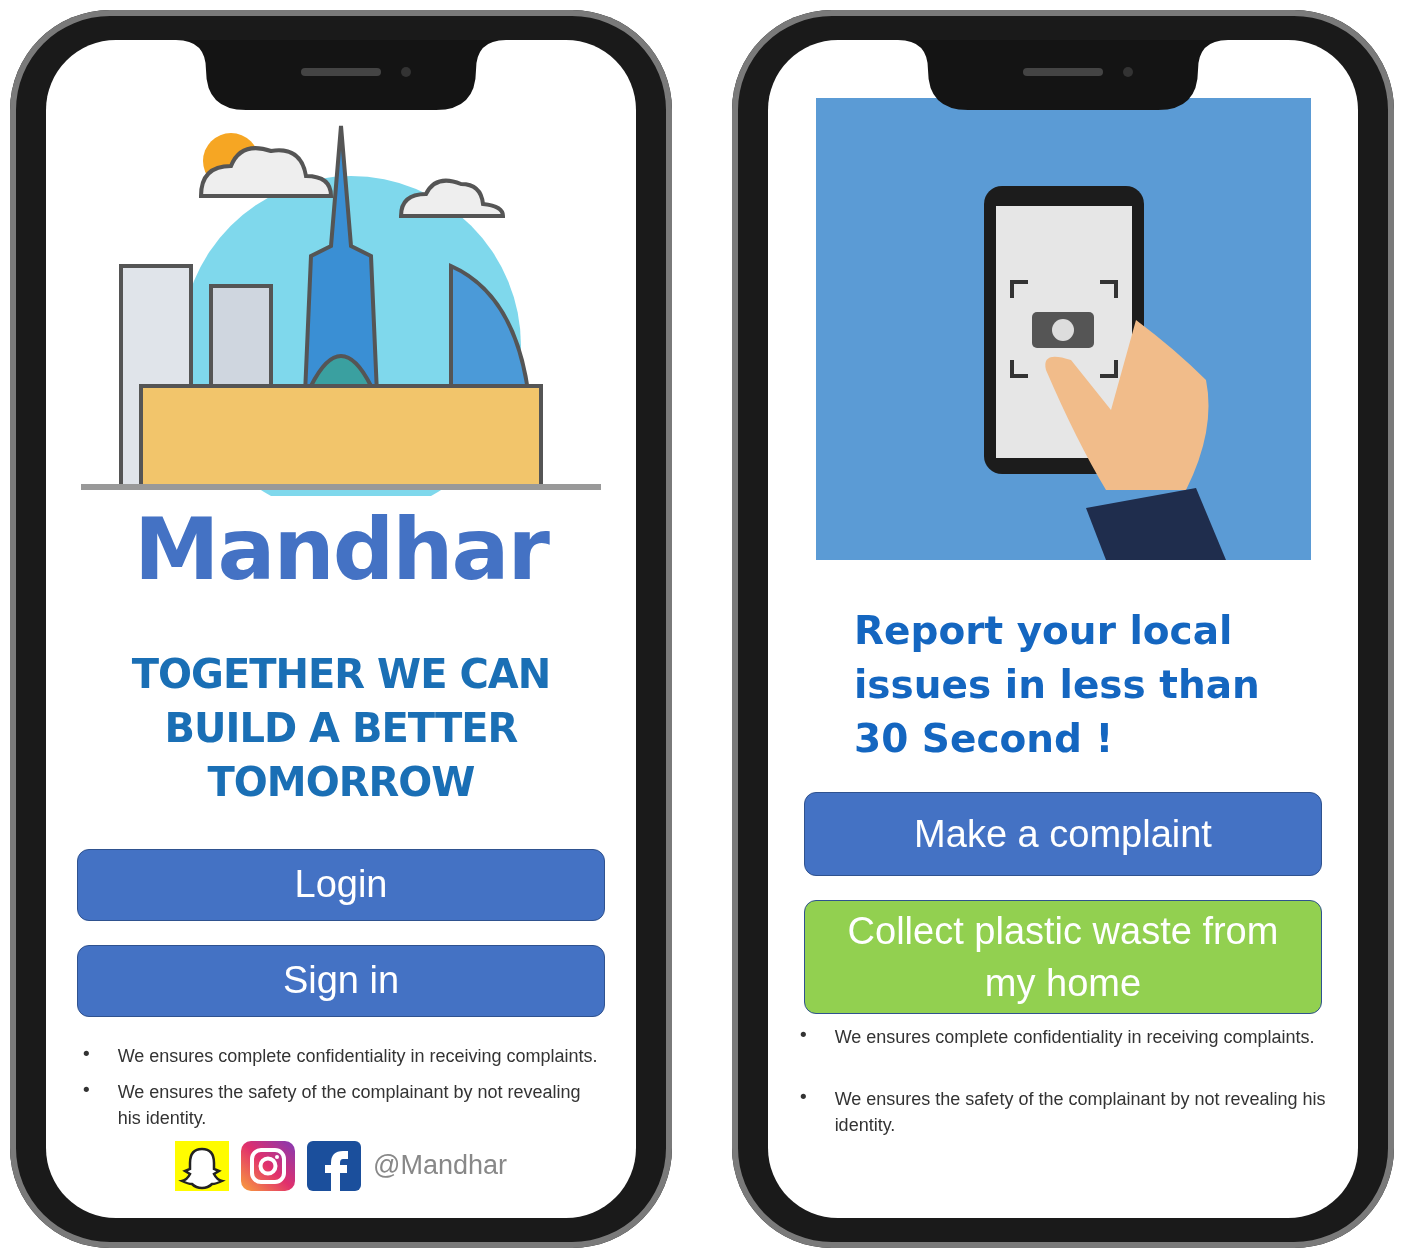 The height and width of the screenshot is (1256, 1418). I want to click on action-button: Sign in, so click(341, 980).